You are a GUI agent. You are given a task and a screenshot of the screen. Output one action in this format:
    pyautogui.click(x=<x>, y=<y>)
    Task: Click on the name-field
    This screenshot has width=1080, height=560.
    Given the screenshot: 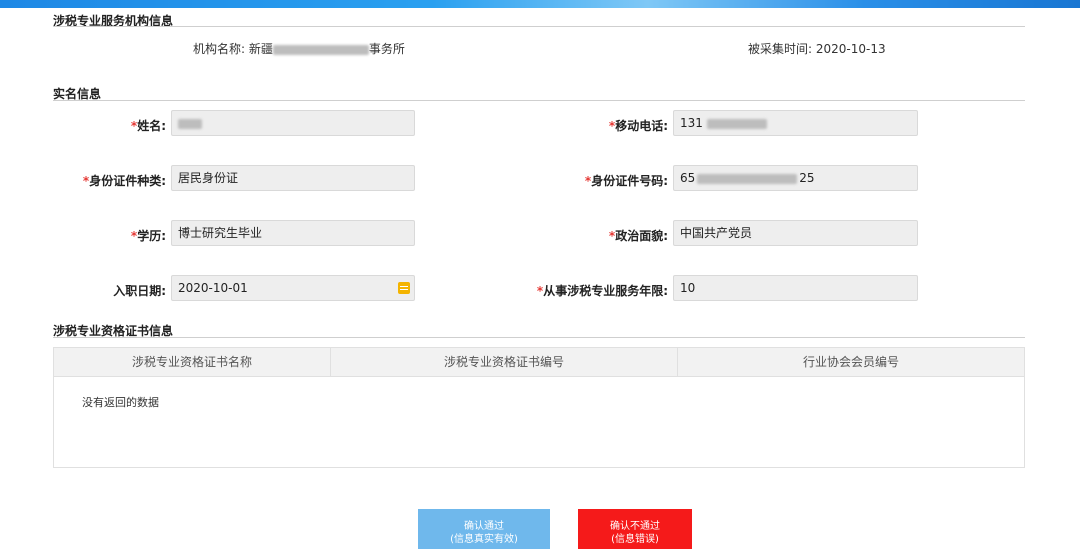 What is the action you would take?
    pyautogui.click(x=293, y=123)
    